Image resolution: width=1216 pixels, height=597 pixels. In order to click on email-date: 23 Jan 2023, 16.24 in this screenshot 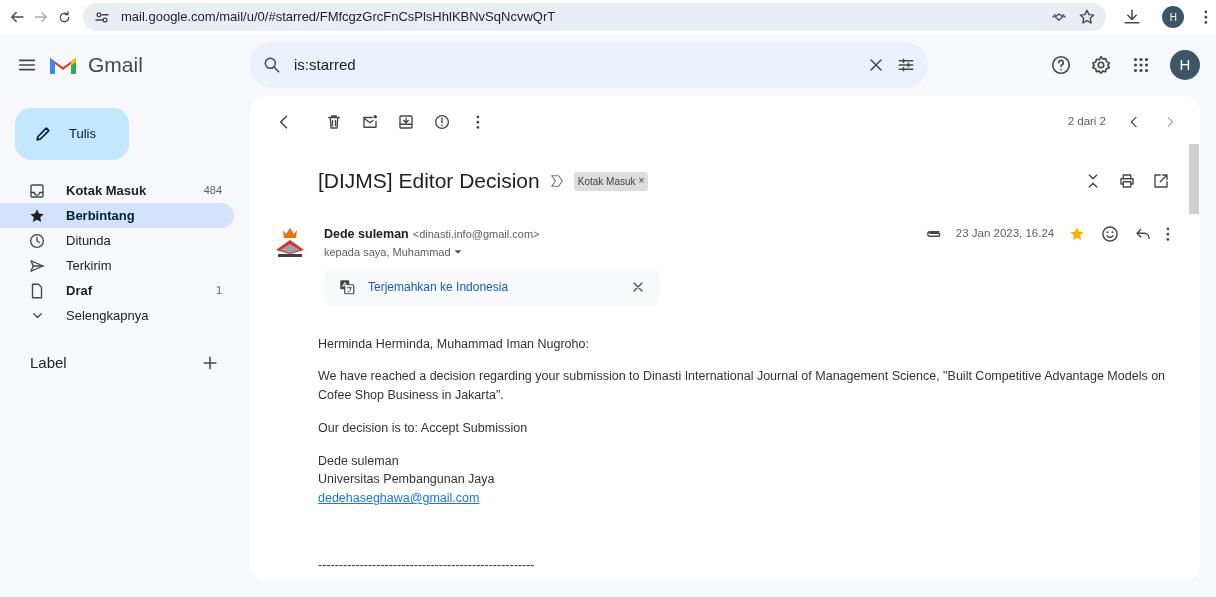, I will do `click(1005, 234)`.